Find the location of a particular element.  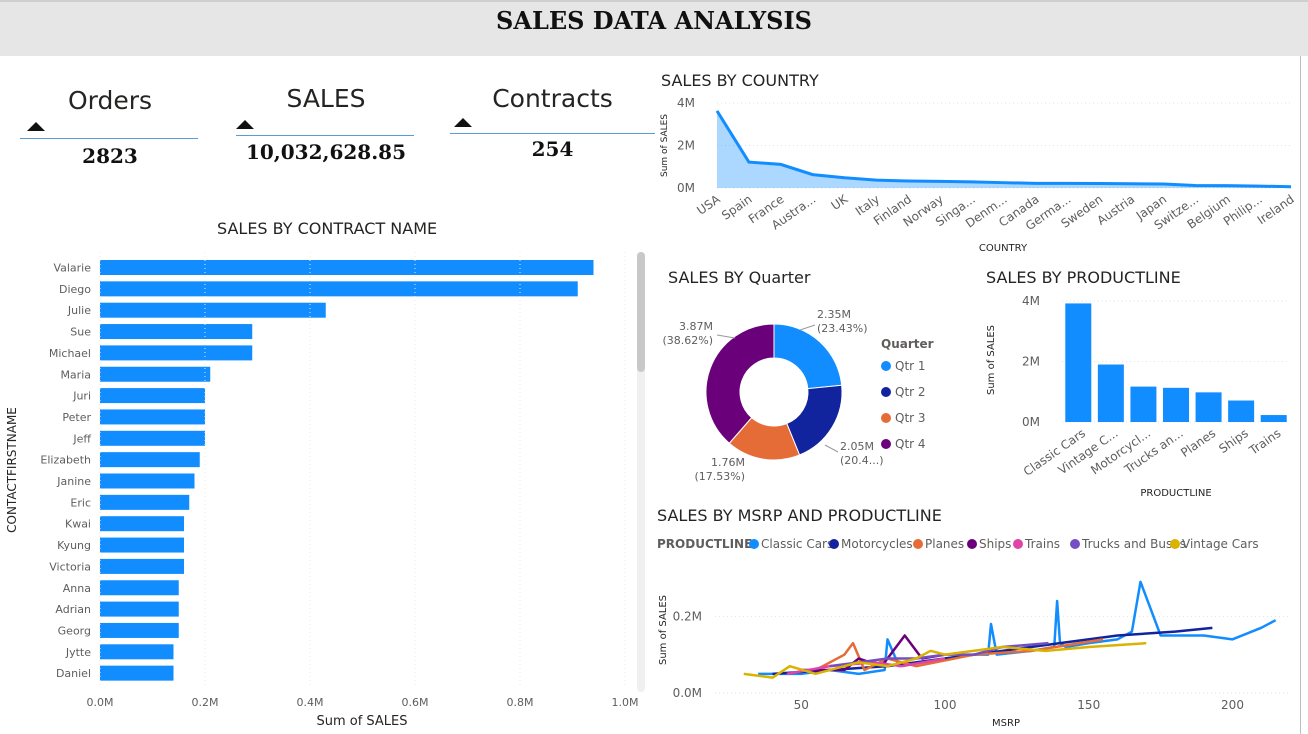

category-label: Valarie is located at coordinates (72, 268).